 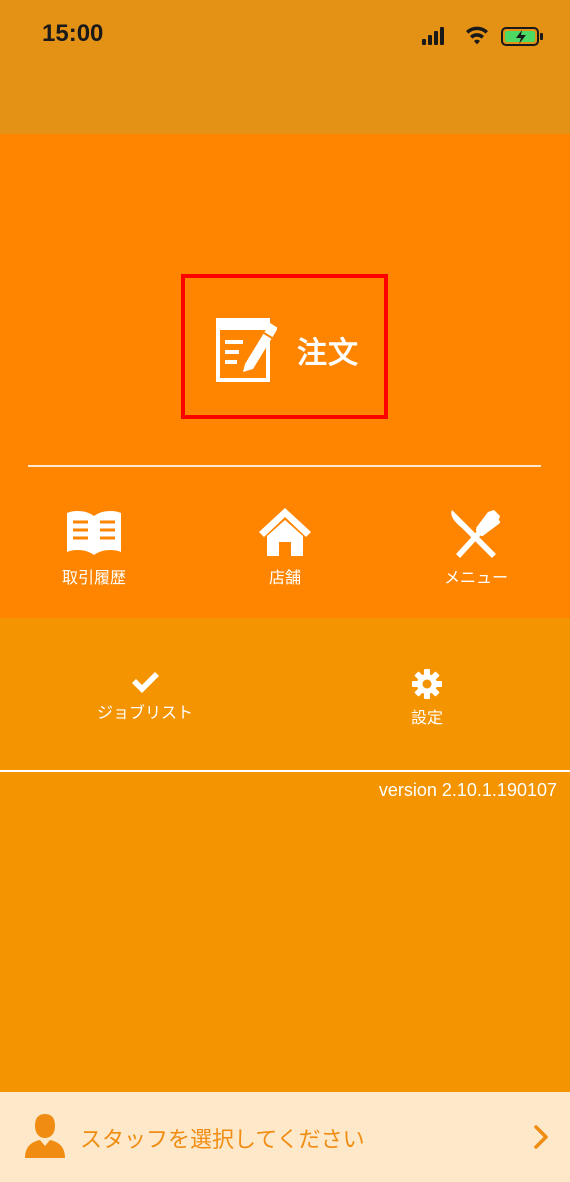 I want to click on settings-label: 設定, so click(x=426, y=717).